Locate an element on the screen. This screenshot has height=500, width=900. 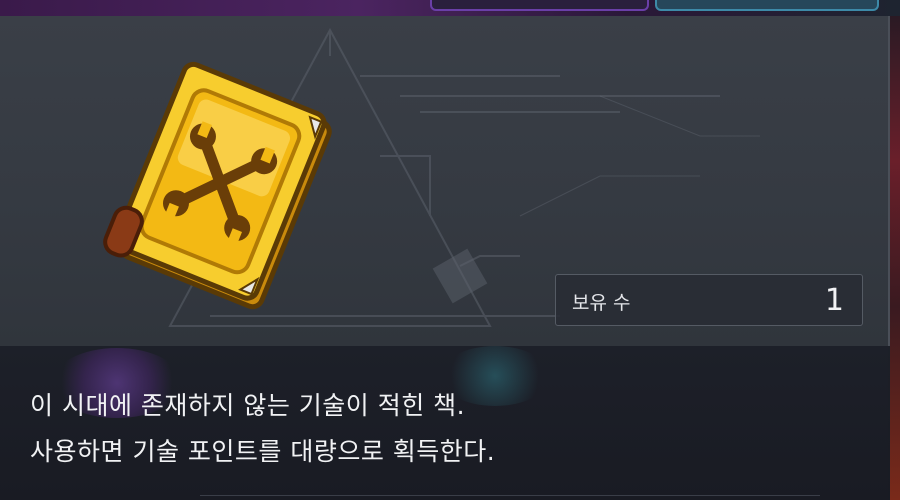
owned-count-box: 보유 수 1 is located at coordinates (709, 300).